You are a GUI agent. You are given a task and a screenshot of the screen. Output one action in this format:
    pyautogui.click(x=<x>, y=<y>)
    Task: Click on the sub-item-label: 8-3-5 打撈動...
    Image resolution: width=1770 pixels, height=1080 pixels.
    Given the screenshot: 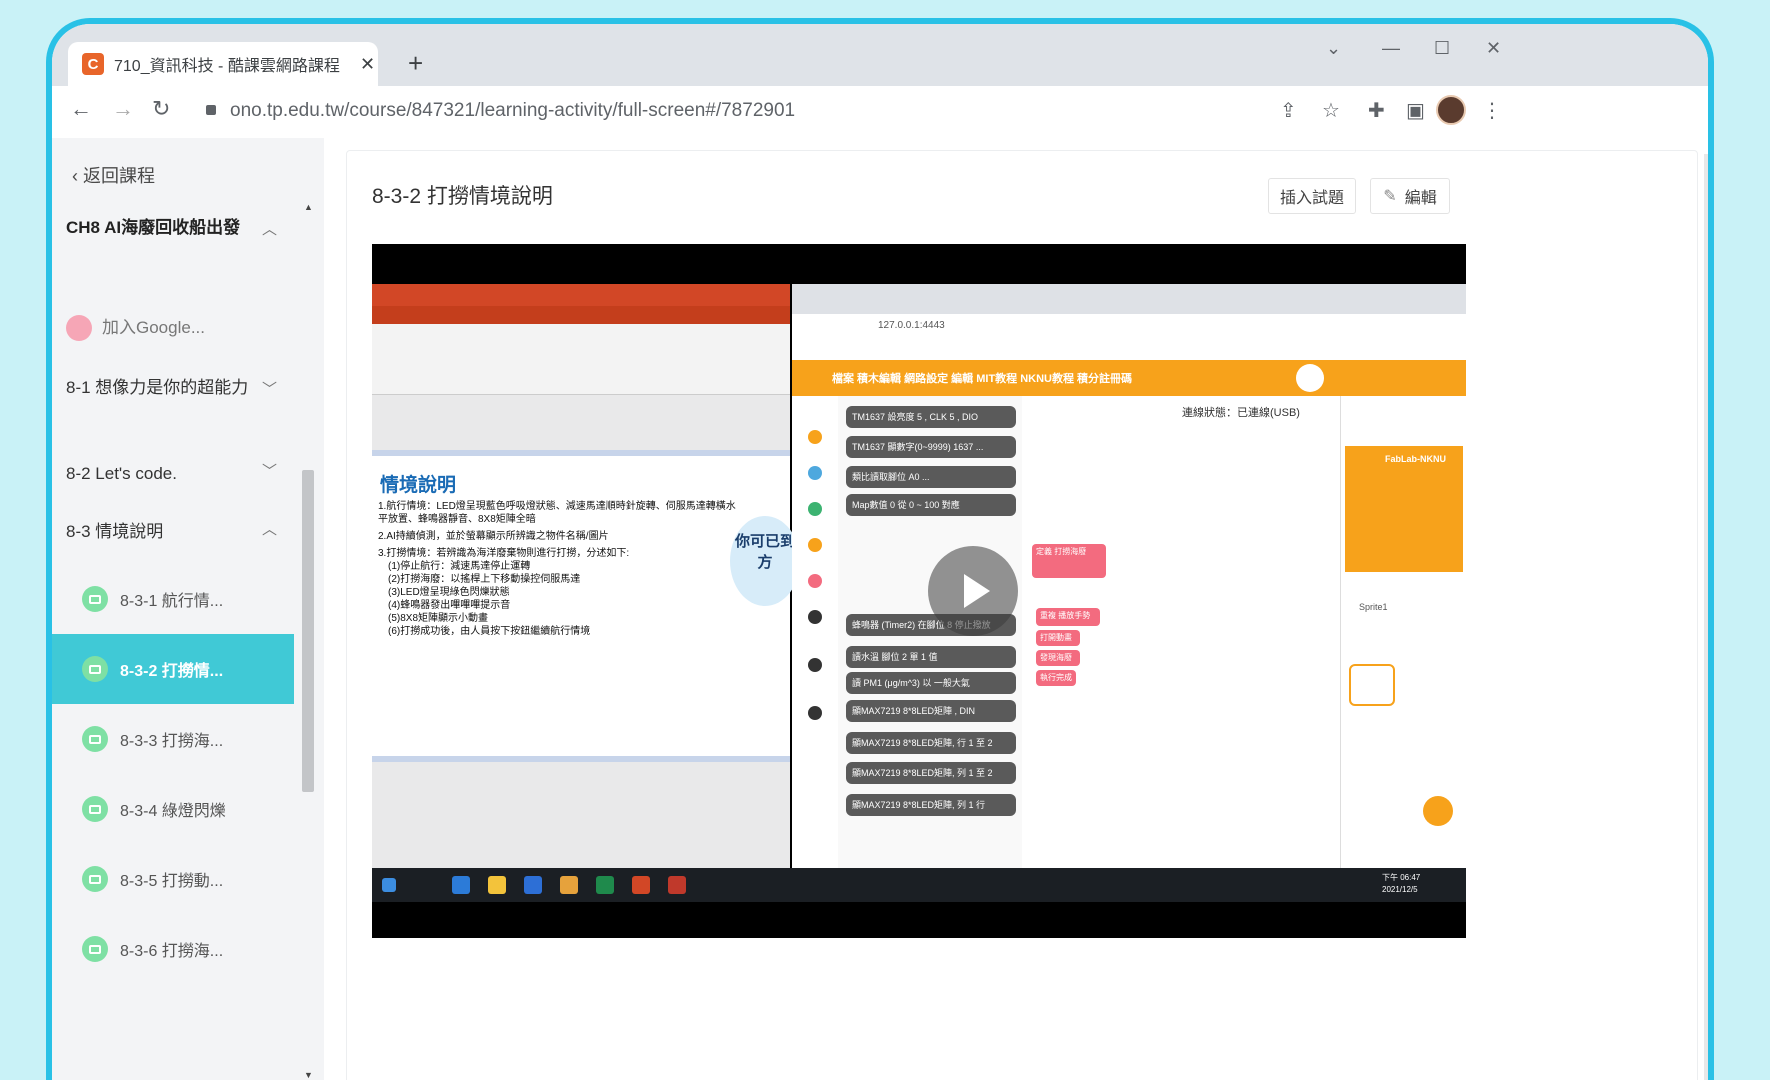 What is the action you would take?
    pyautogui.click(x=172, y=881)
    